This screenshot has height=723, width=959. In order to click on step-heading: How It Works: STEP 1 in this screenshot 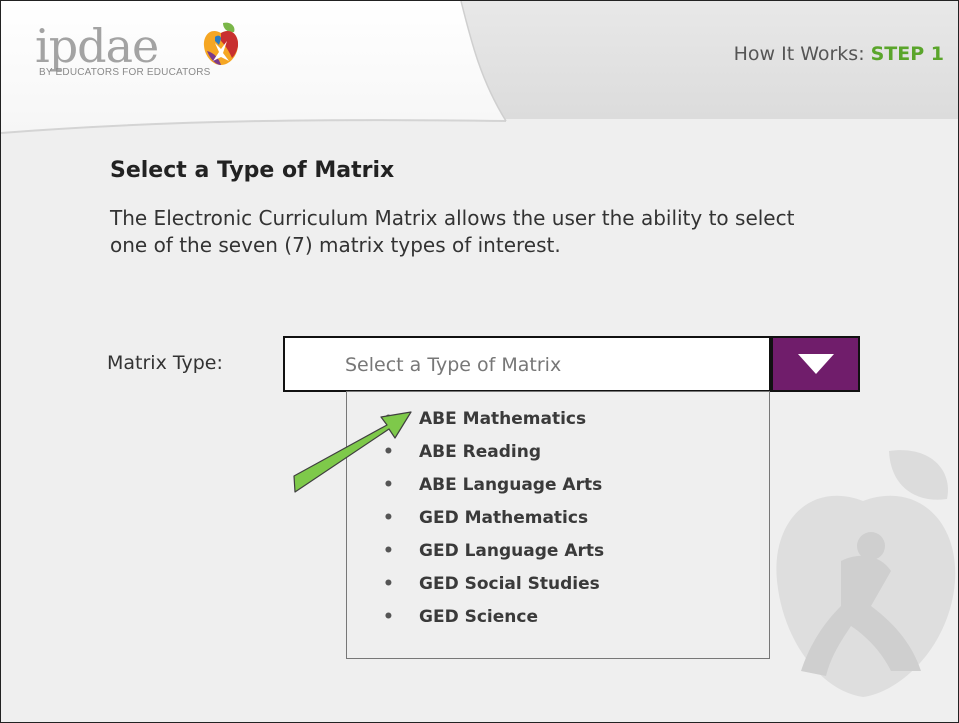, I will do `click(839, 54)`.